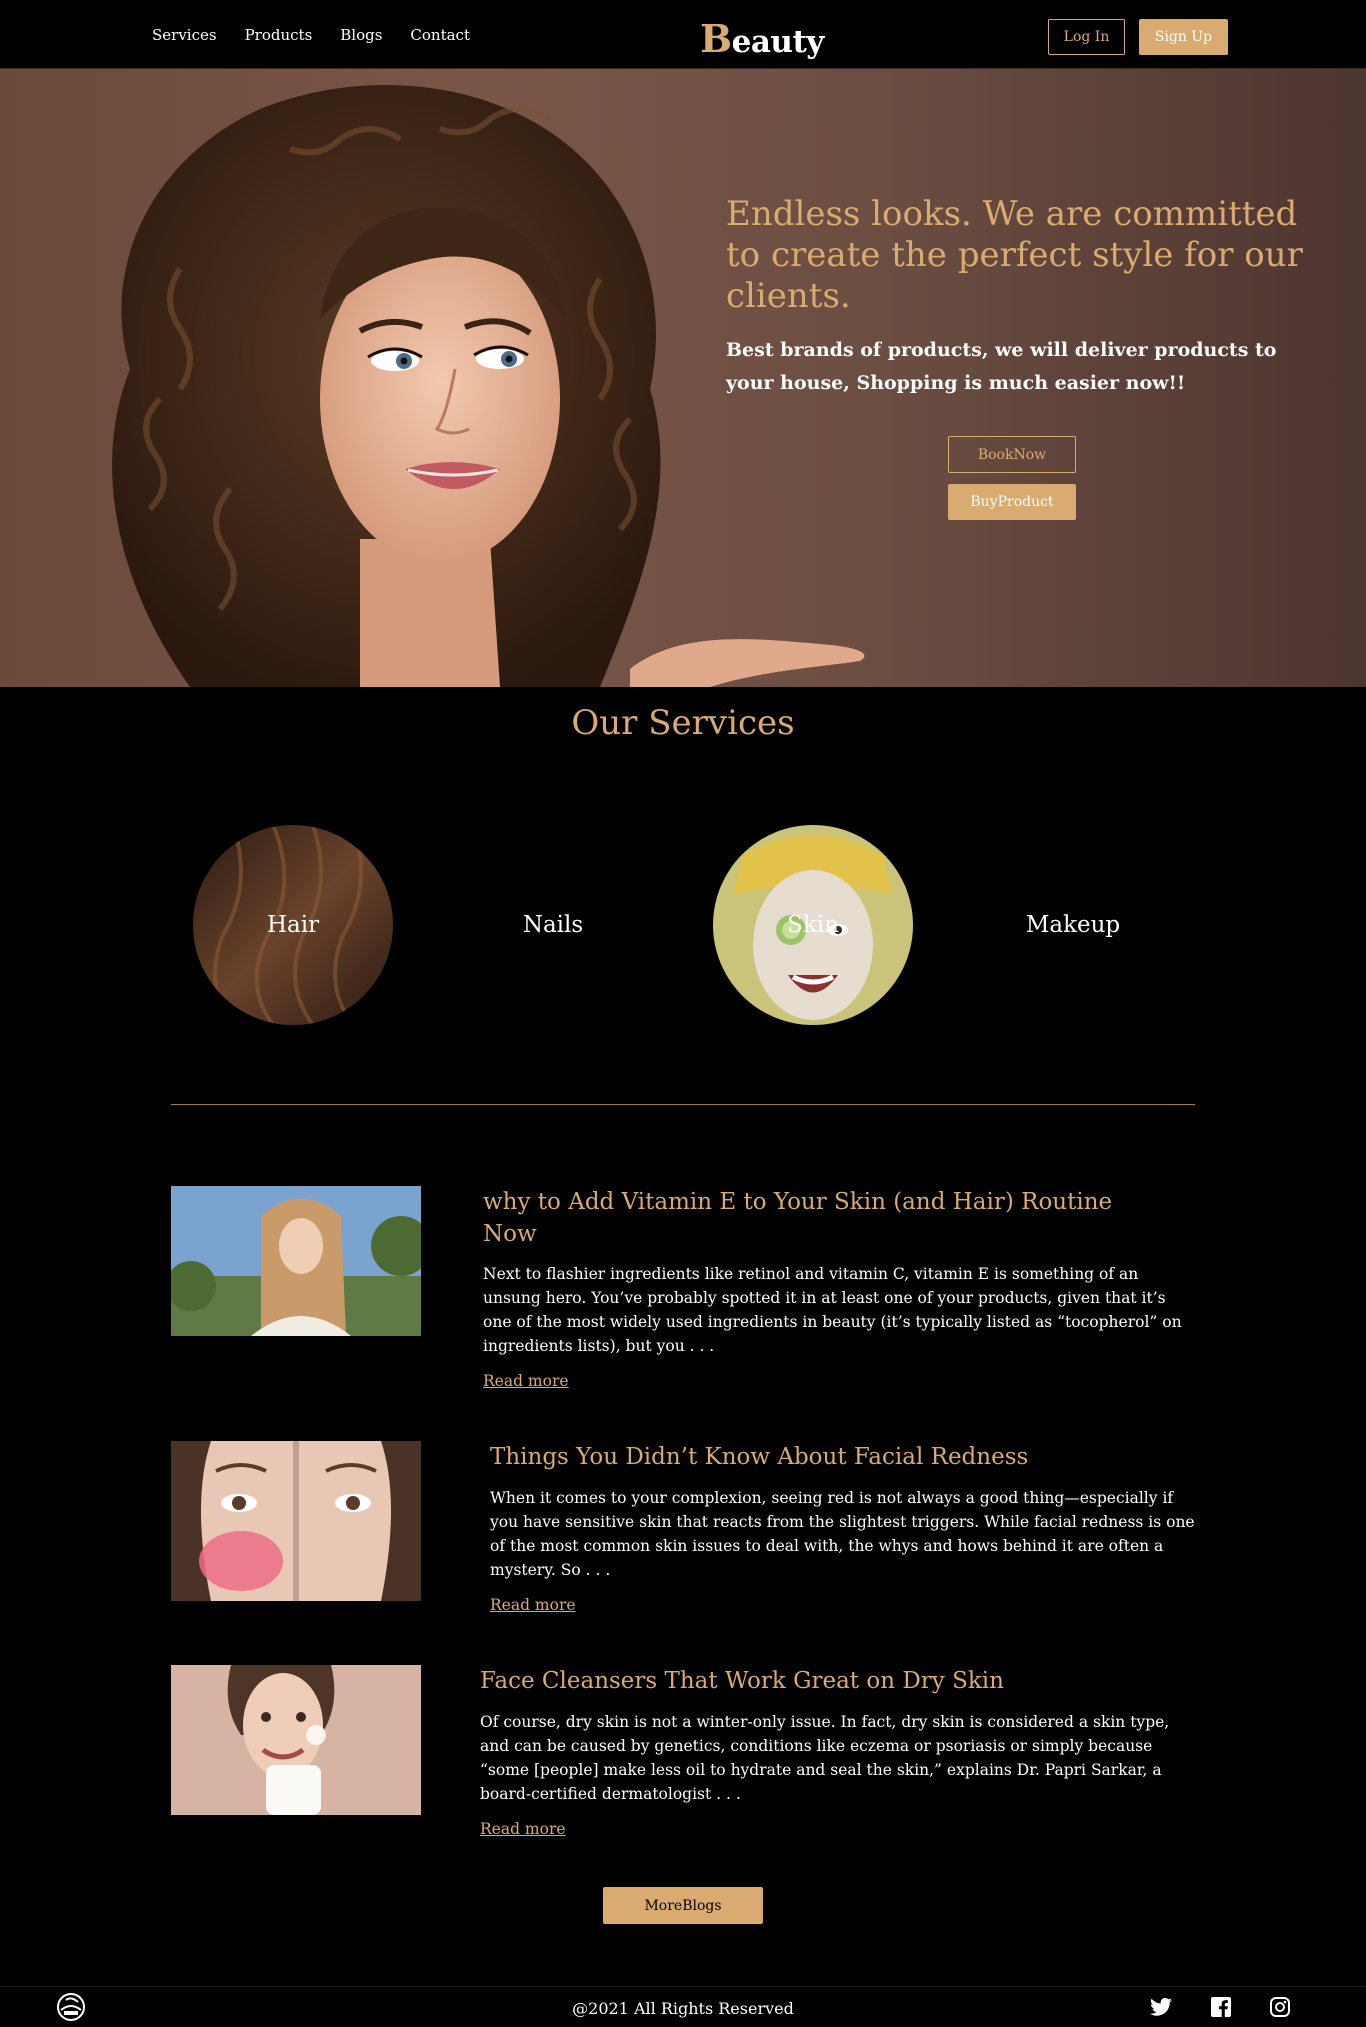  I want to click on services-heading: Our Services, so click(683, 723).